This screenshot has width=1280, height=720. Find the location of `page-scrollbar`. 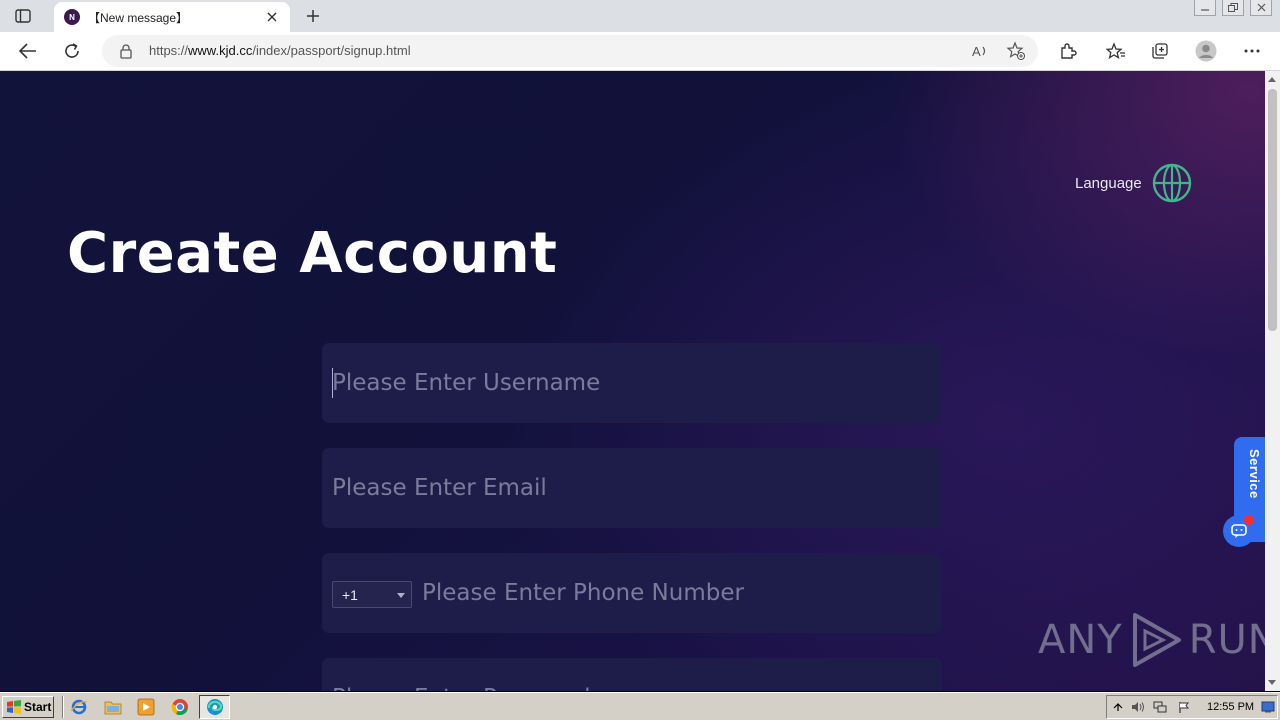

page-scrollbar is located at coordinates (1272, 381).